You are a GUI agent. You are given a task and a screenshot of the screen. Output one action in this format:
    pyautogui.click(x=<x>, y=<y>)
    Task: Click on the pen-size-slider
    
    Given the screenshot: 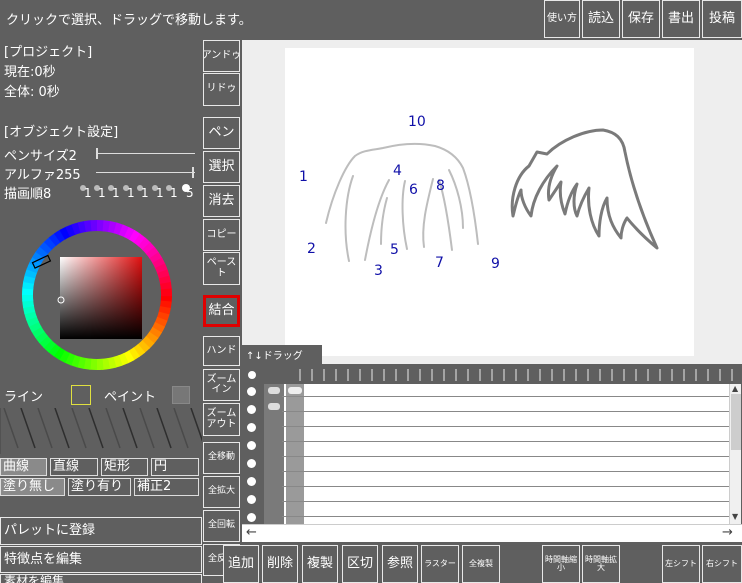 What is the action you would take?
    pyautogui.click(x=145, y=153)
    